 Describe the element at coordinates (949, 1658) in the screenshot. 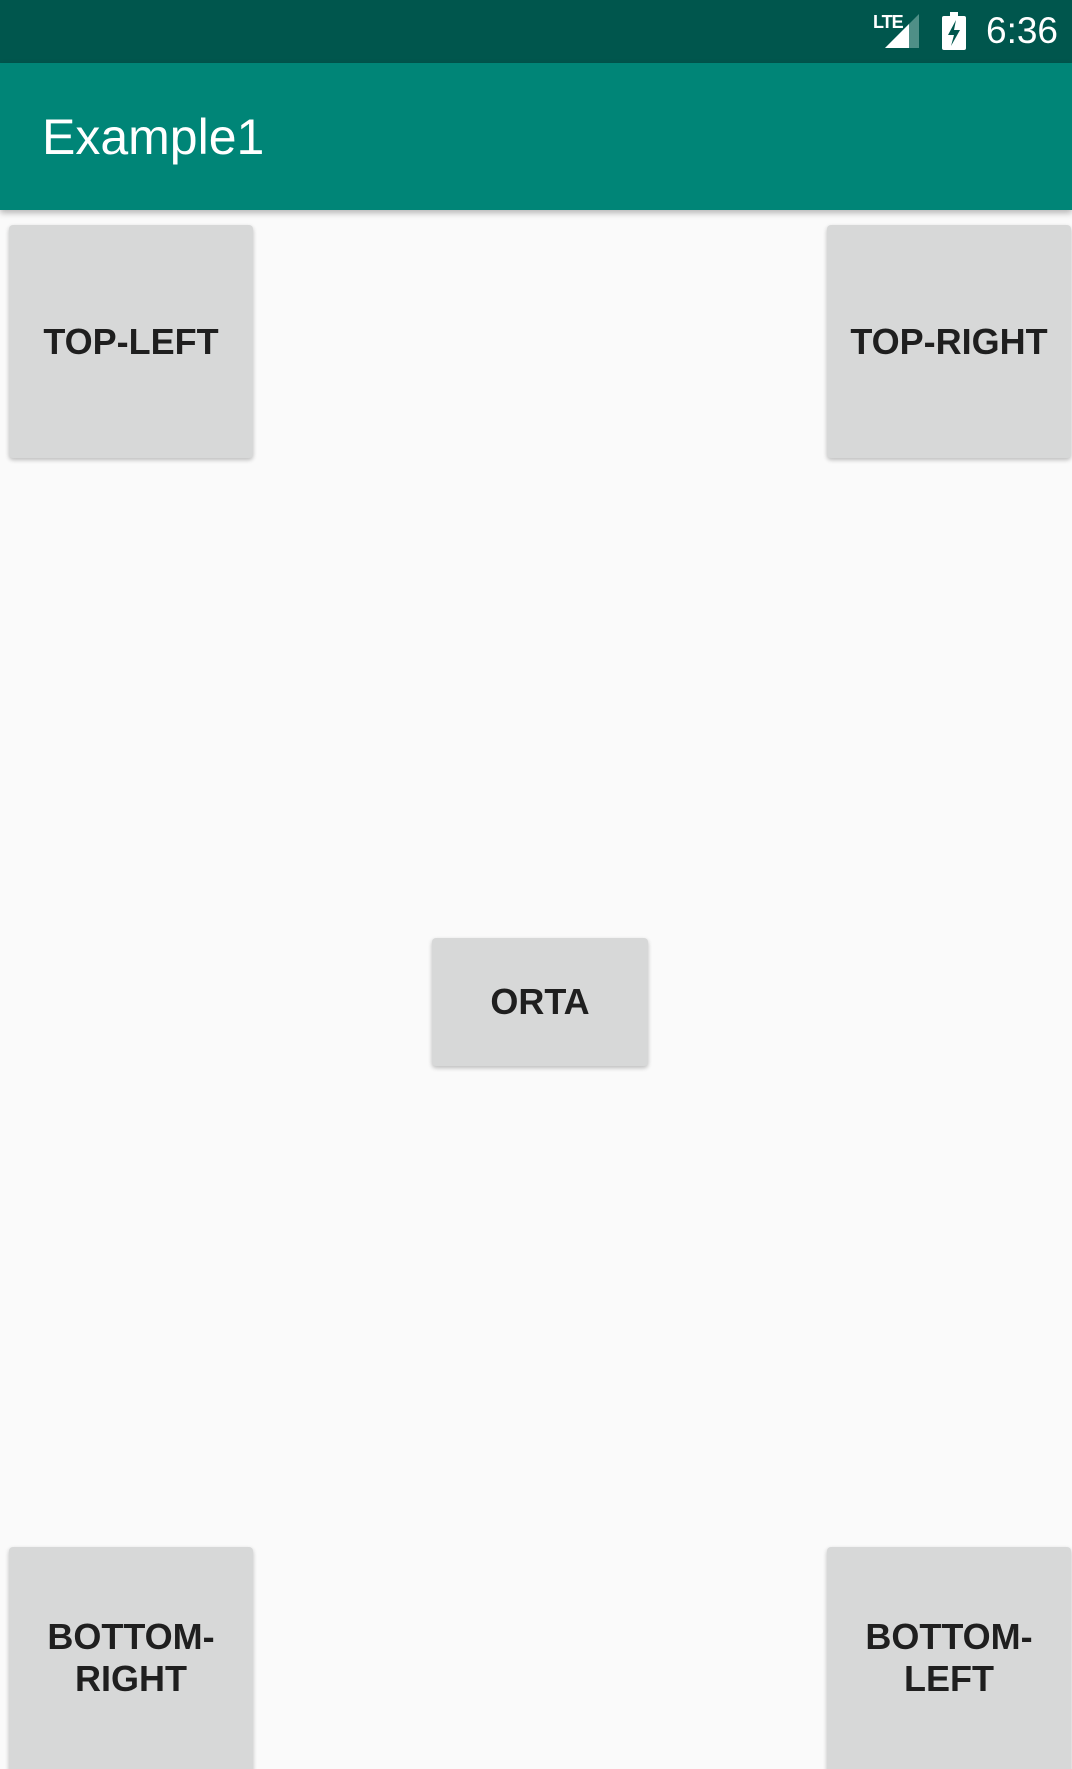

I see `bottom-left-button: BOTTOM- LEFT` at that location.